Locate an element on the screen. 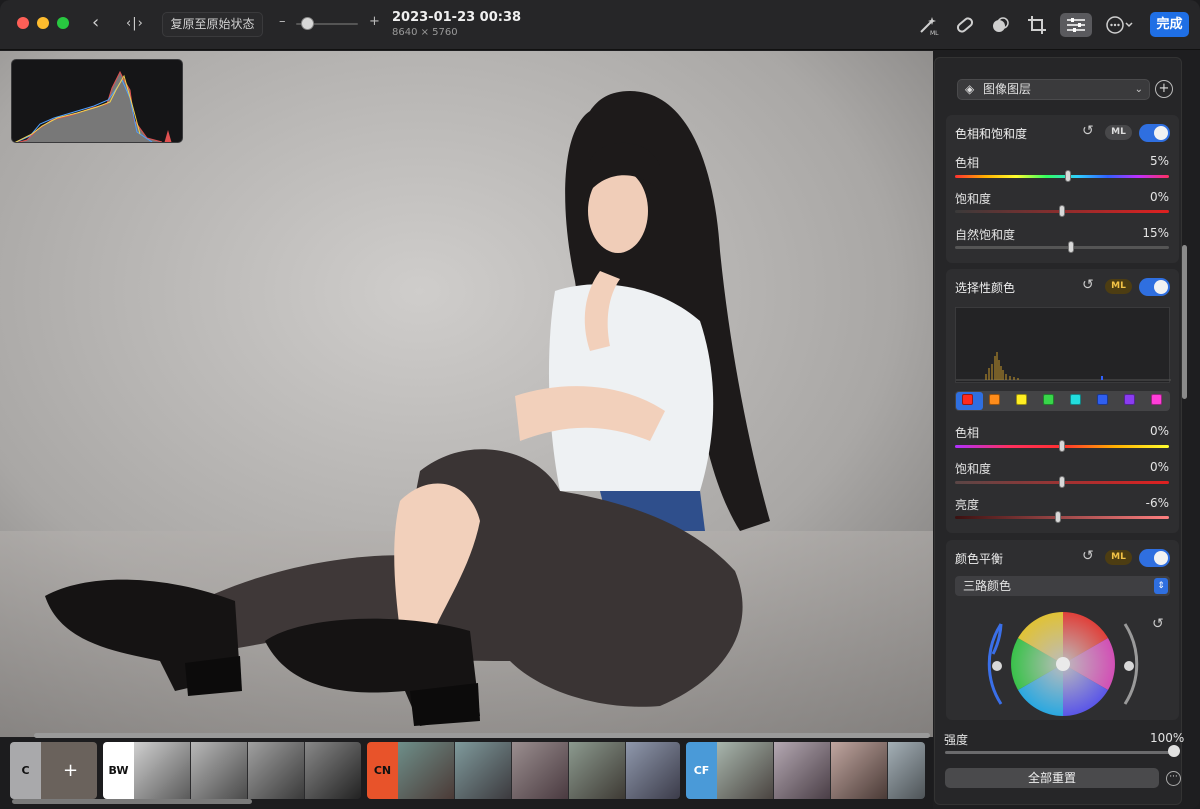 This screenshot has width=1200, height=809. luminance-slider-track is located at coordinates (1062, 517).